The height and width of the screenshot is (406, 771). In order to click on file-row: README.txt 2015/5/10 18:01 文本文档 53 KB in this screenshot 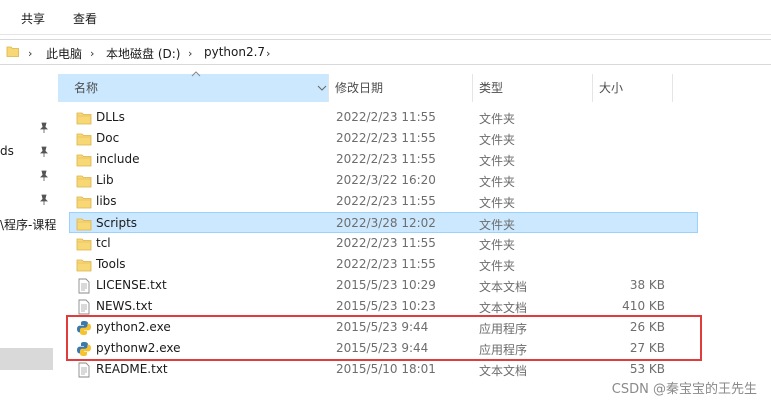, I will do `click(383, 369)`.